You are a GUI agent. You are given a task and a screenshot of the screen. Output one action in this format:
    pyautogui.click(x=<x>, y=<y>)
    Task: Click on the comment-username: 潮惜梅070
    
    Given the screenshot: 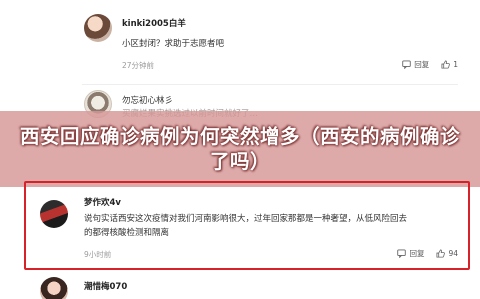 What is the action you would take?
    pyautogui.click(x=105, y=286)
    